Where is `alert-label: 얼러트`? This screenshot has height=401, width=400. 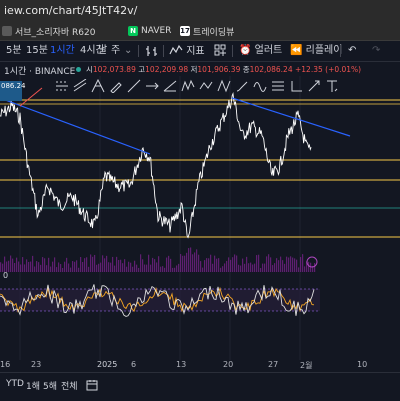
alert-label: 얼러트 is located at coordinates (268, 50).